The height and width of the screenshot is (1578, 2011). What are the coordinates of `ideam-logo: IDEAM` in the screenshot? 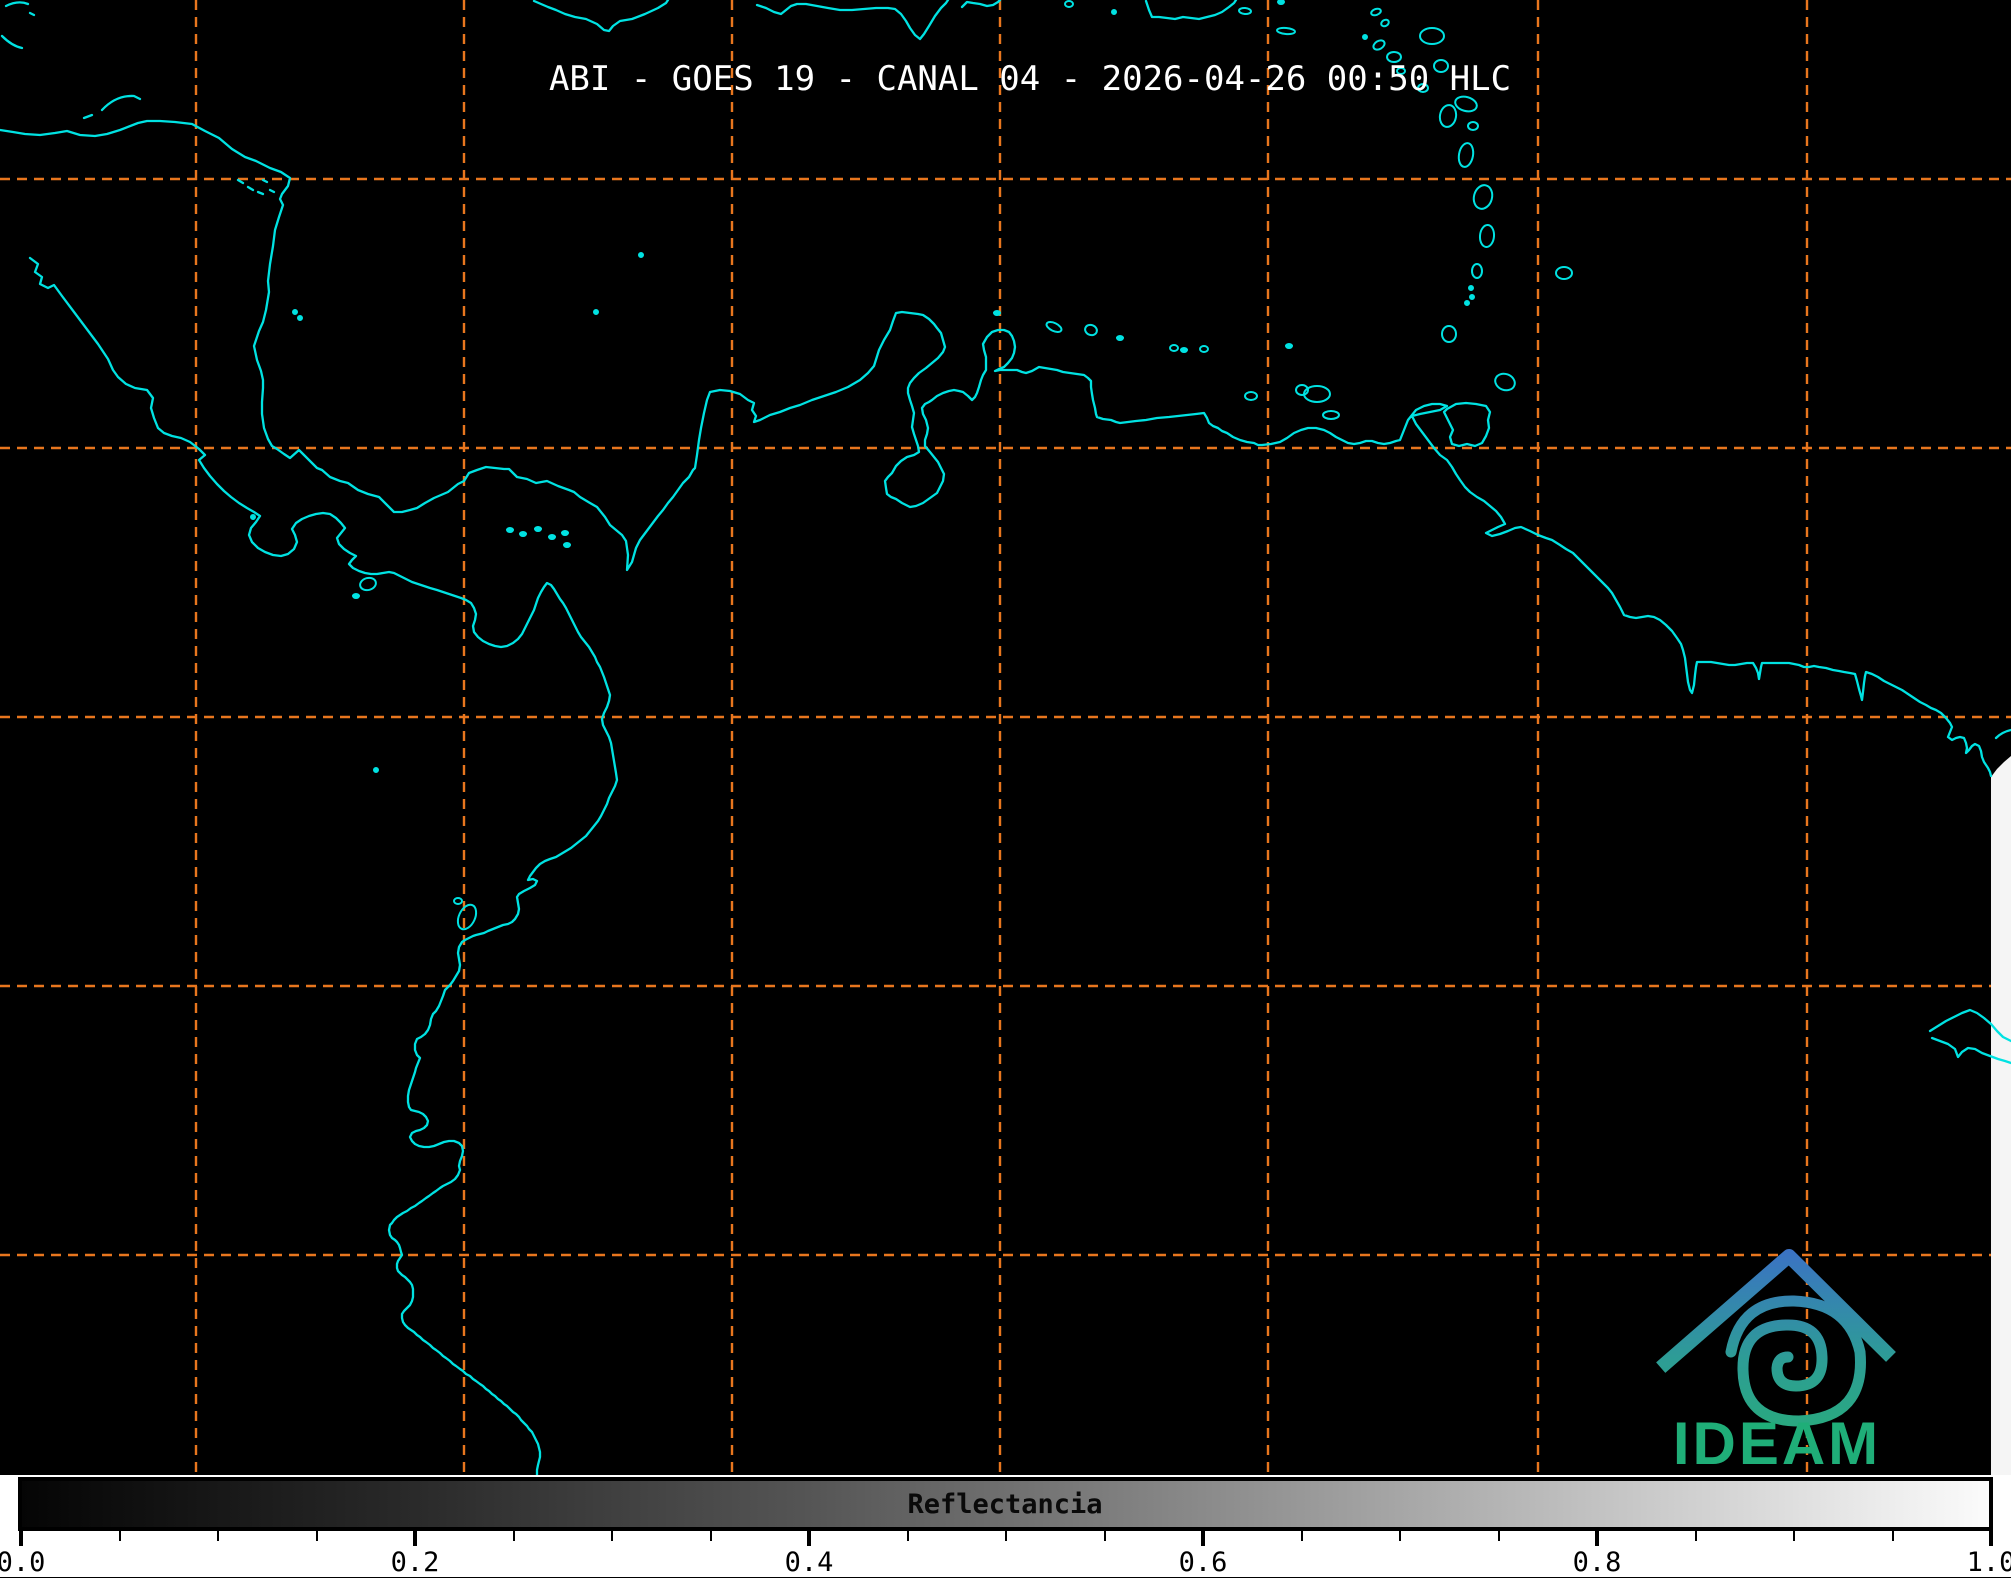 It's located at (1776, 1362).